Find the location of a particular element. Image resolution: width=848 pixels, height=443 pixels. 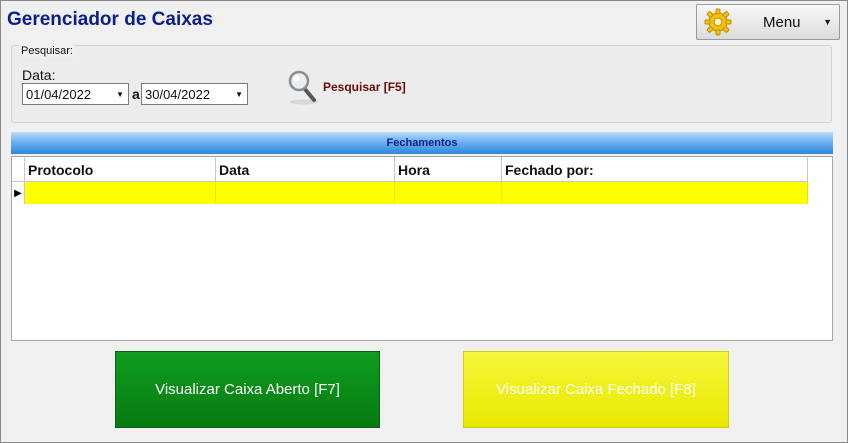

magnifier-icon is located at coordinates (303, 87).